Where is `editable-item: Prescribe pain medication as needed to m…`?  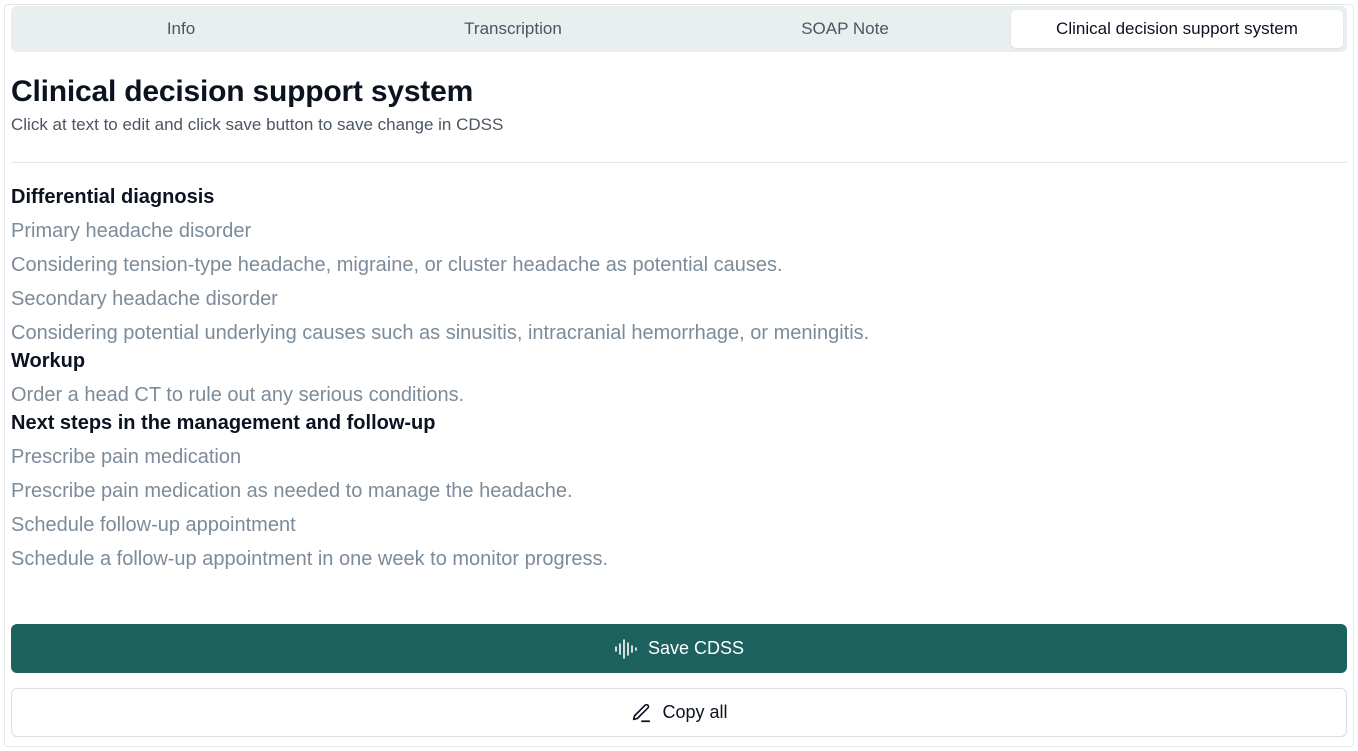 editable-item: Prescribe pain medication as needed to m… is located at coordinates (679, 491).